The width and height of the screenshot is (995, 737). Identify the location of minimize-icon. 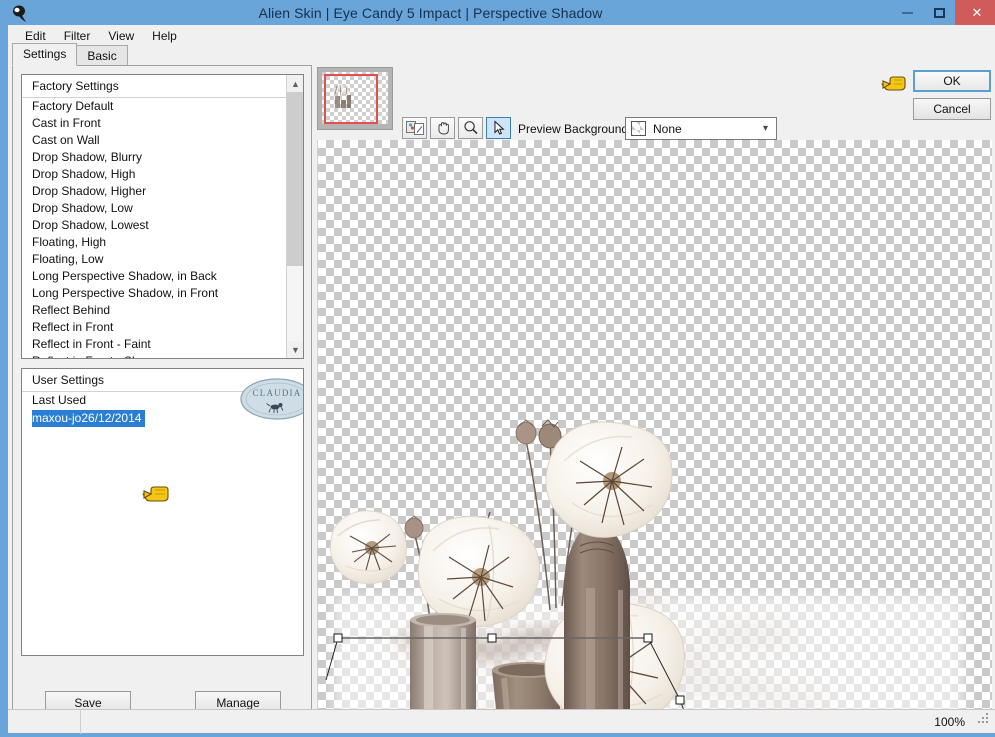
(907, 12).